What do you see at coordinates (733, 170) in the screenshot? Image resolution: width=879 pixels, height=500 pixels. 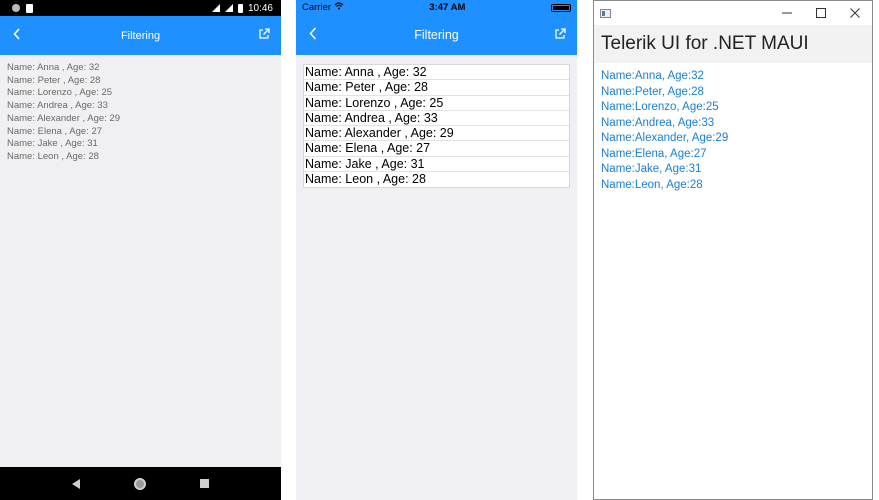 I see `list-item: Name:Jake, Age:31` at bounding box center [733, 170].